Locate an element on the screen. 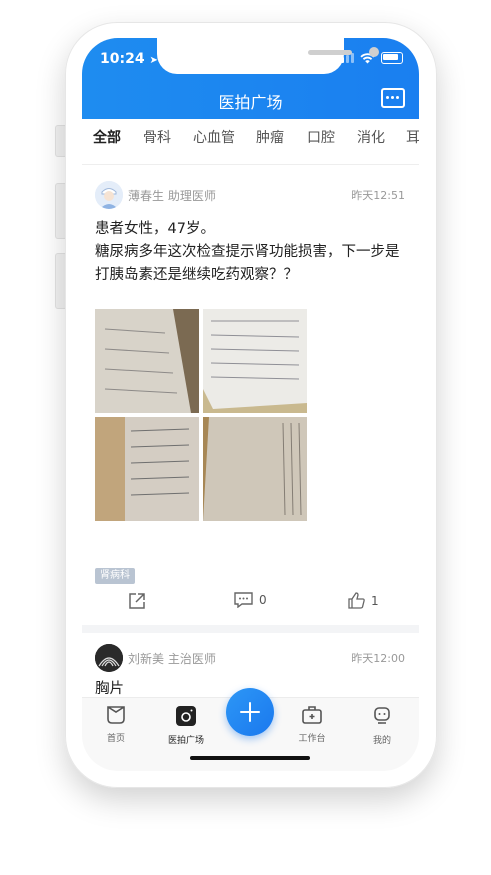 This screenshot has width=491, height=875. post-text-line: 患者女性，47岁。 is located at coordinates (155, 229).